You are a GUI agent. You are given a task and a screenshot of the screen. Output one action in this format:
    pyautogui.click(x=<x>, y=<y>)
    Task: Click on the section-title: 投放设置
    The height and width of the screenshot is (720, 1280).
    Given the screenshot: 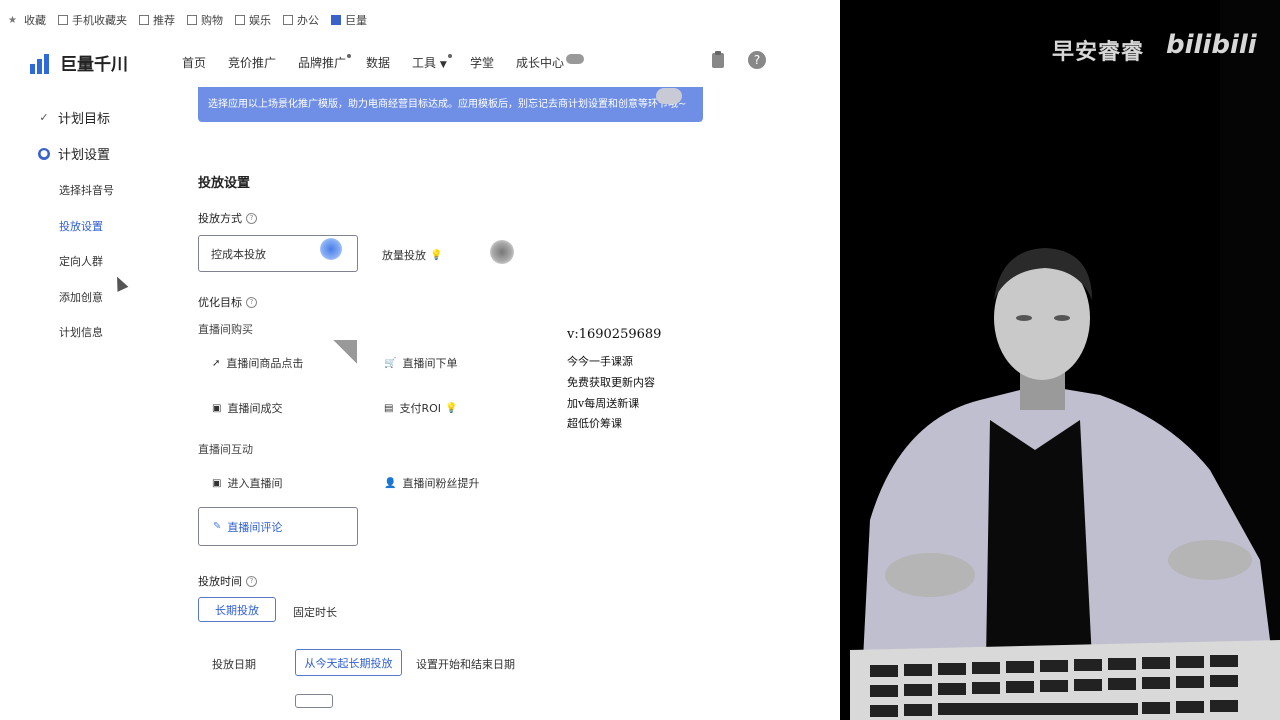 What is the action you would take?
    pyautogui.click(x=224, y=183)
    